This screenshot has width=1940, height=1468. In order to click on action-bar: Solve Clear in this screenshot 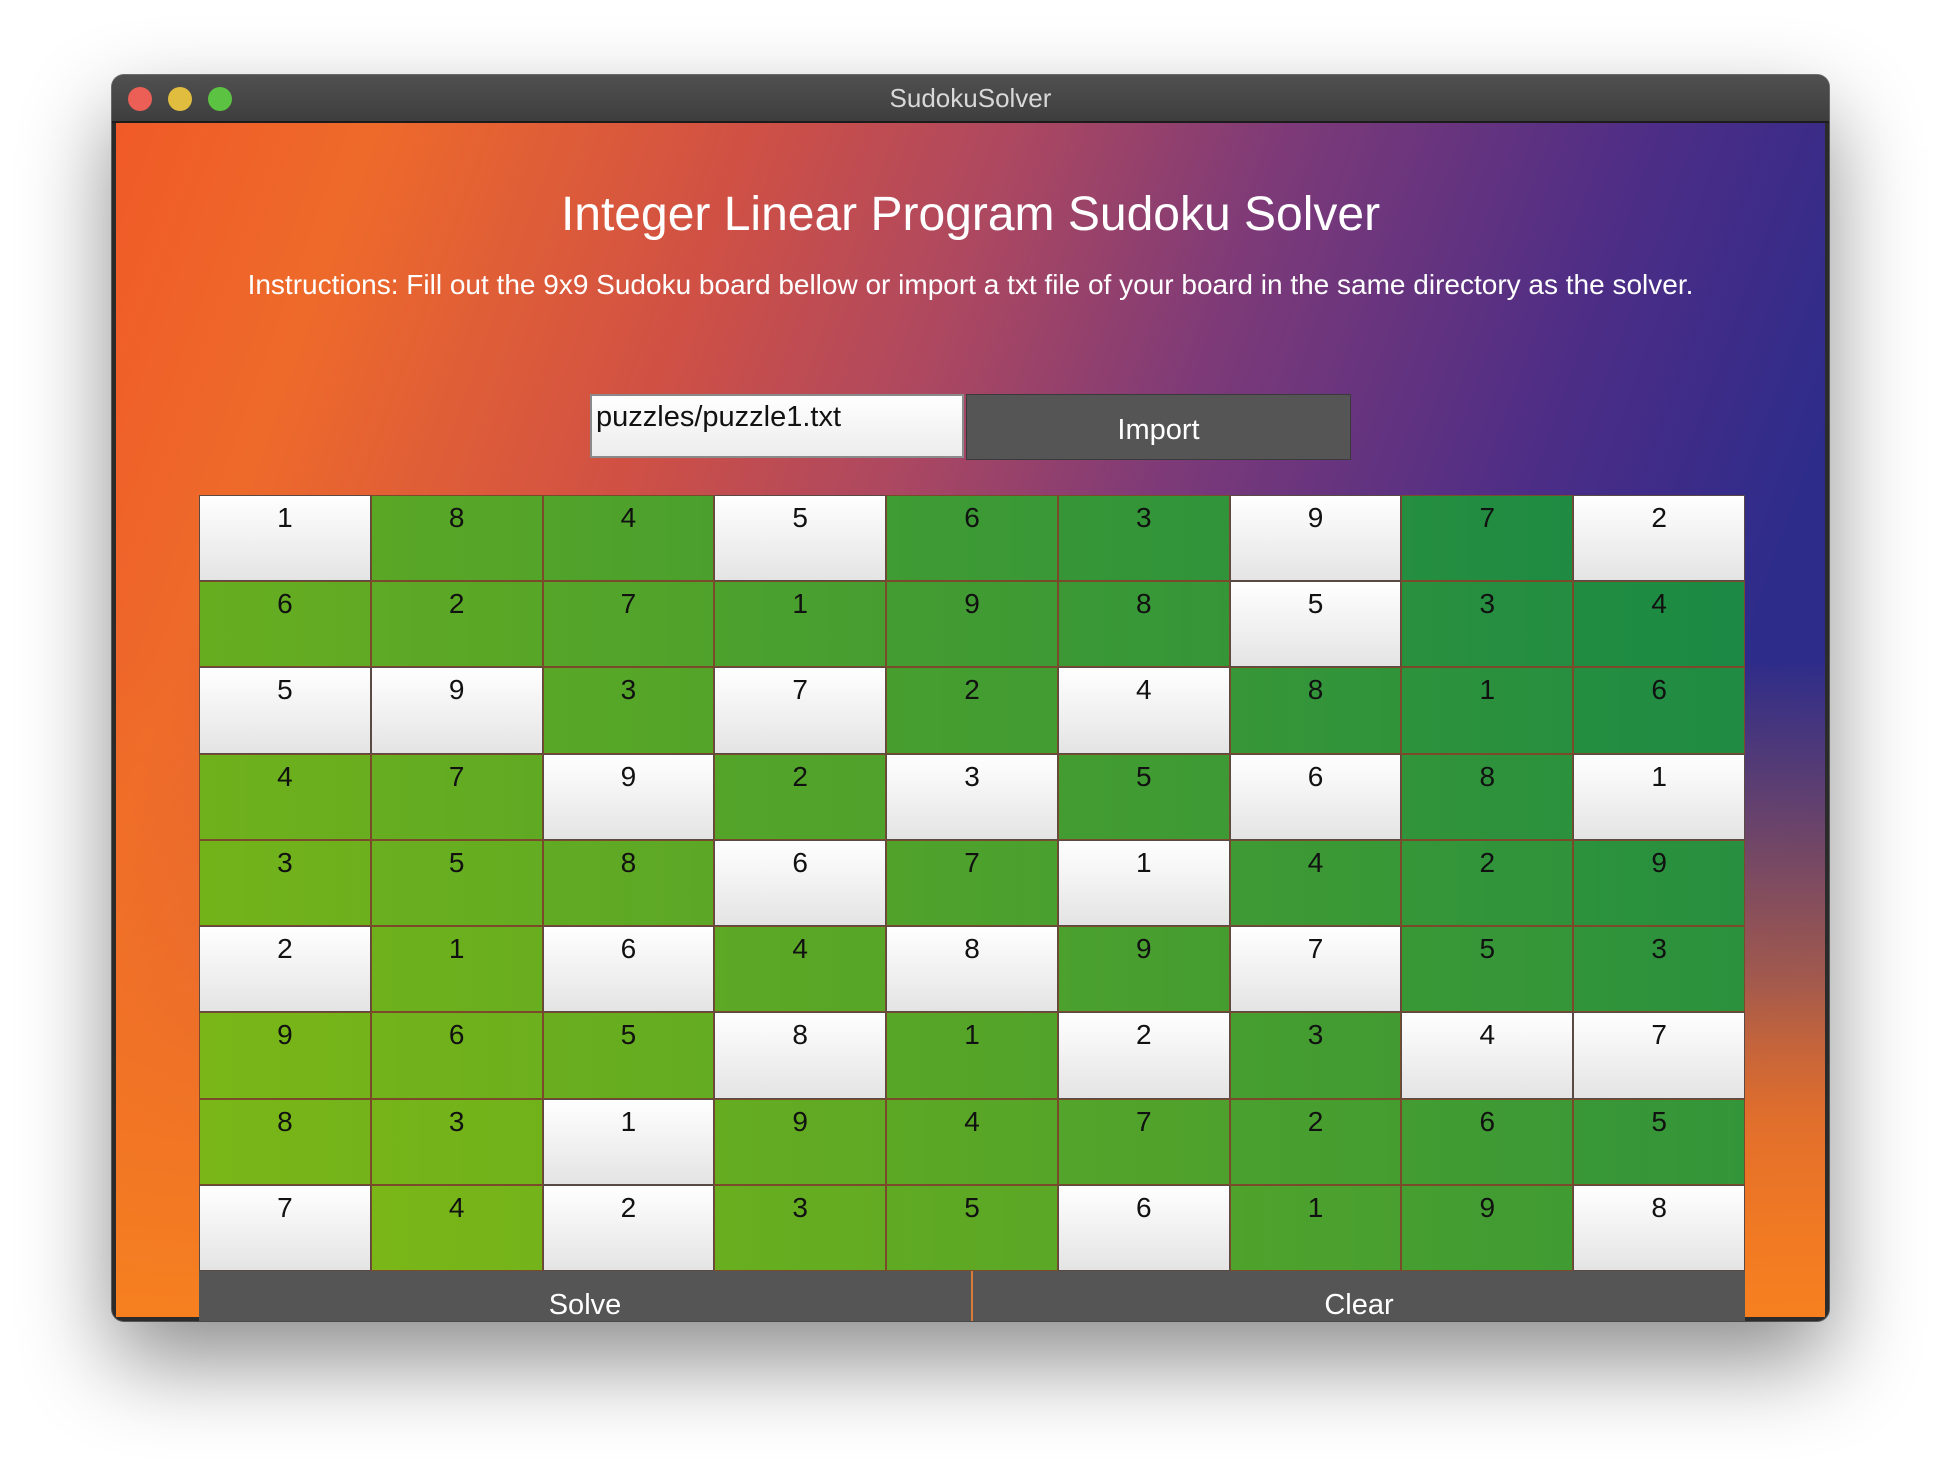, I will do `click(972, 1296)`.